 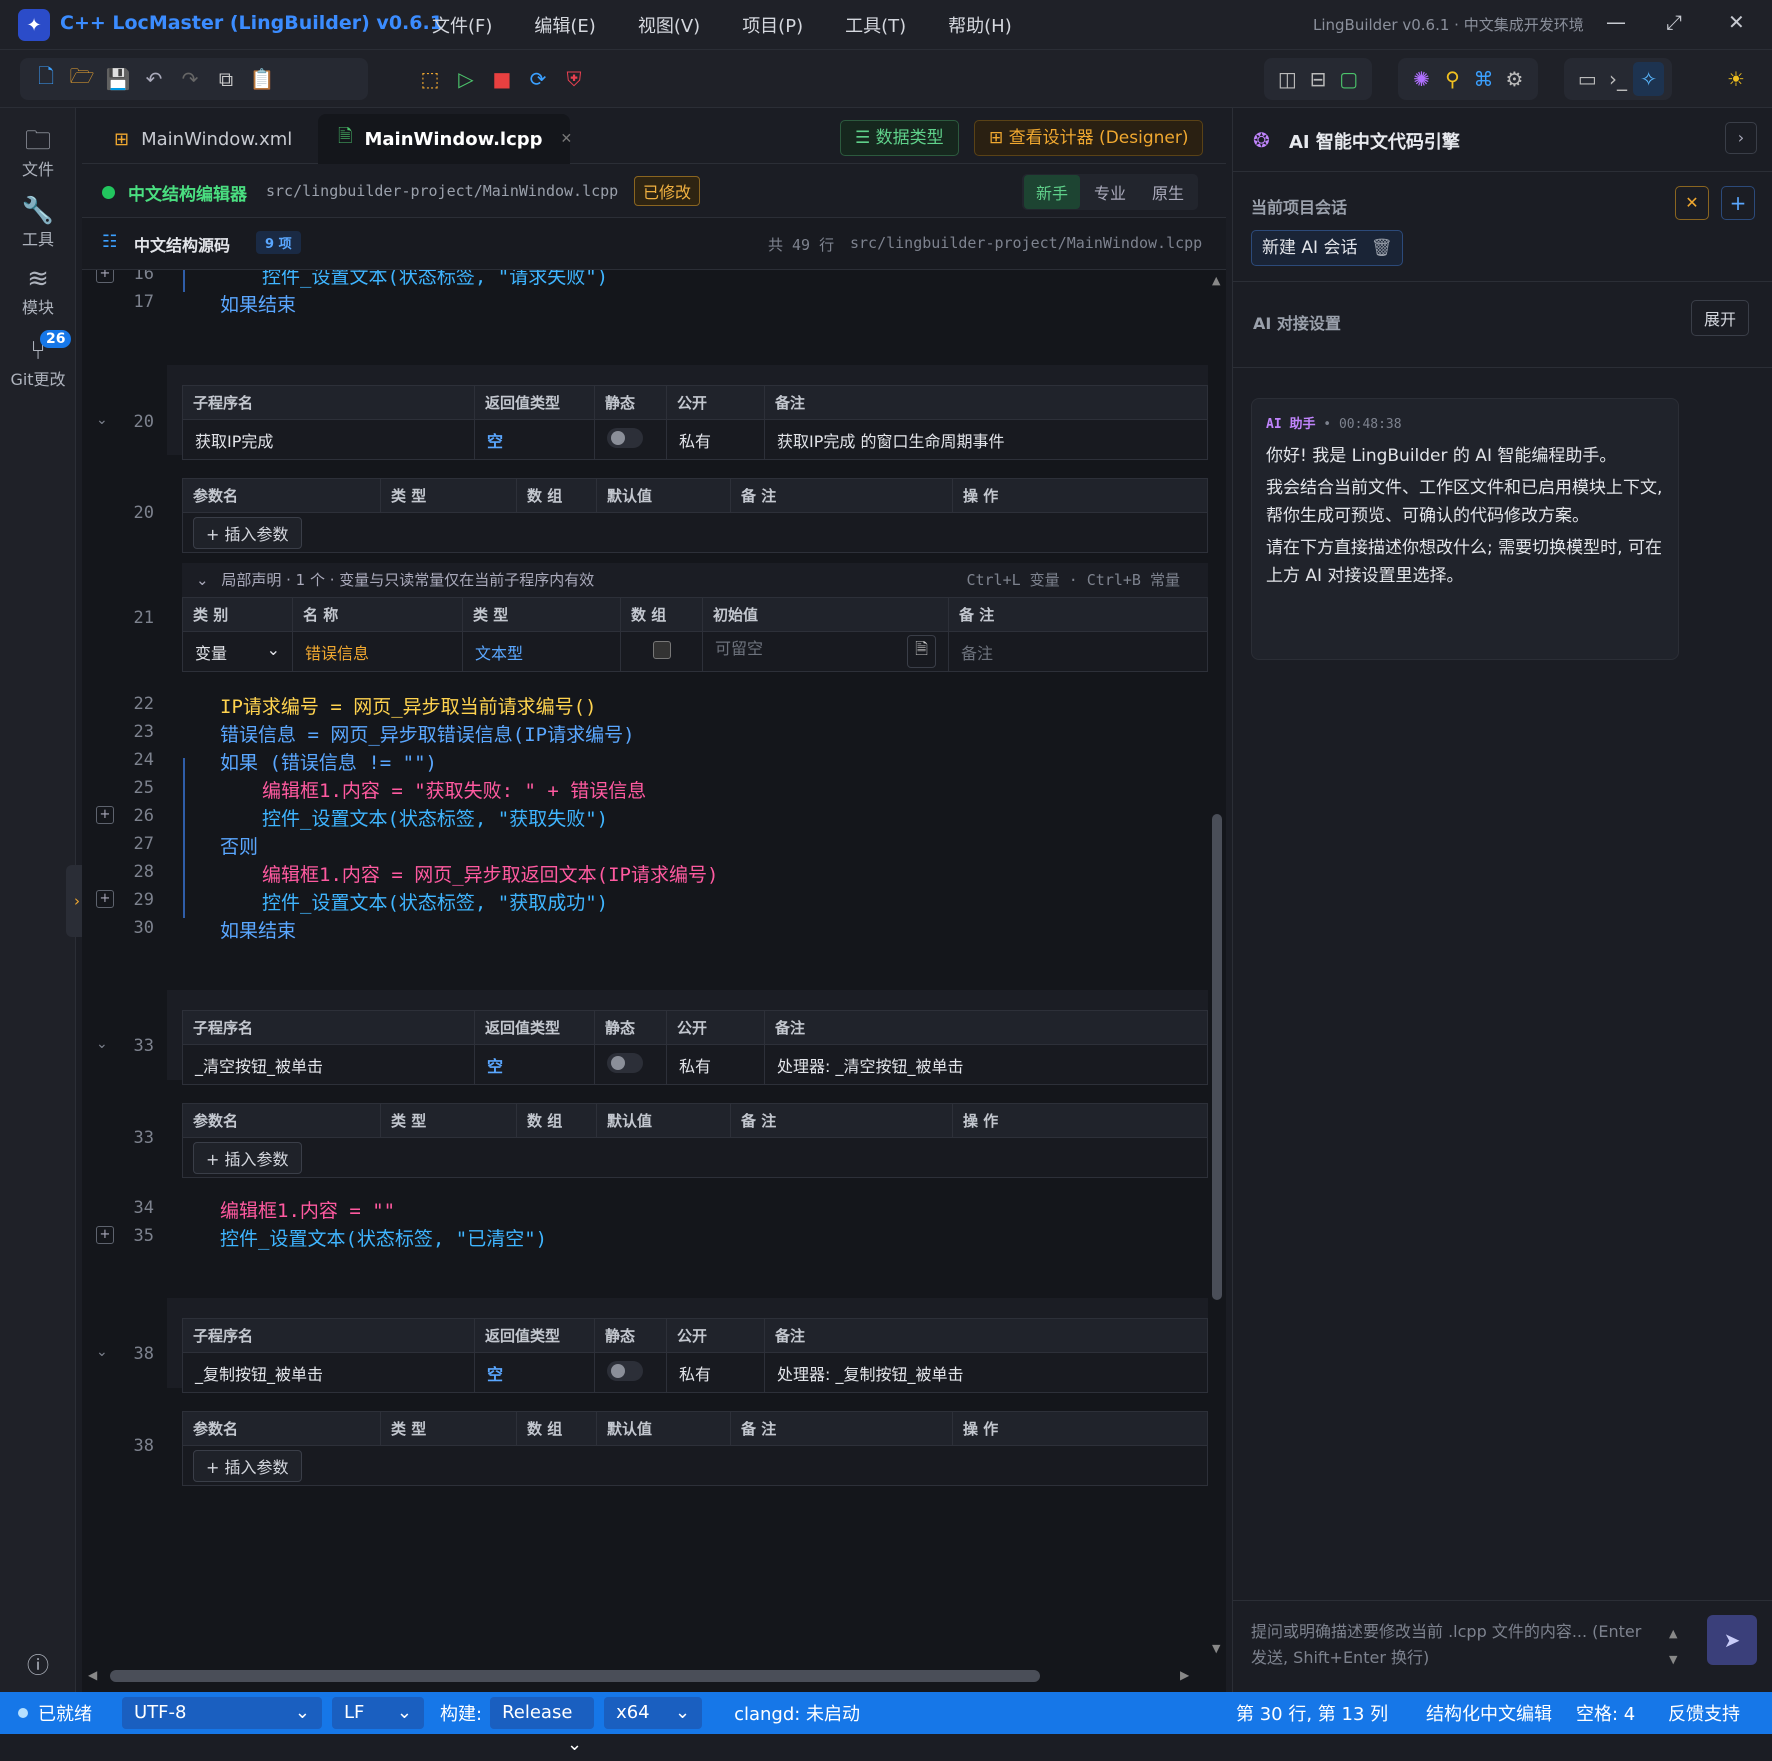 I want to click on mode-native: 原生, so click(x=1168, y=192).